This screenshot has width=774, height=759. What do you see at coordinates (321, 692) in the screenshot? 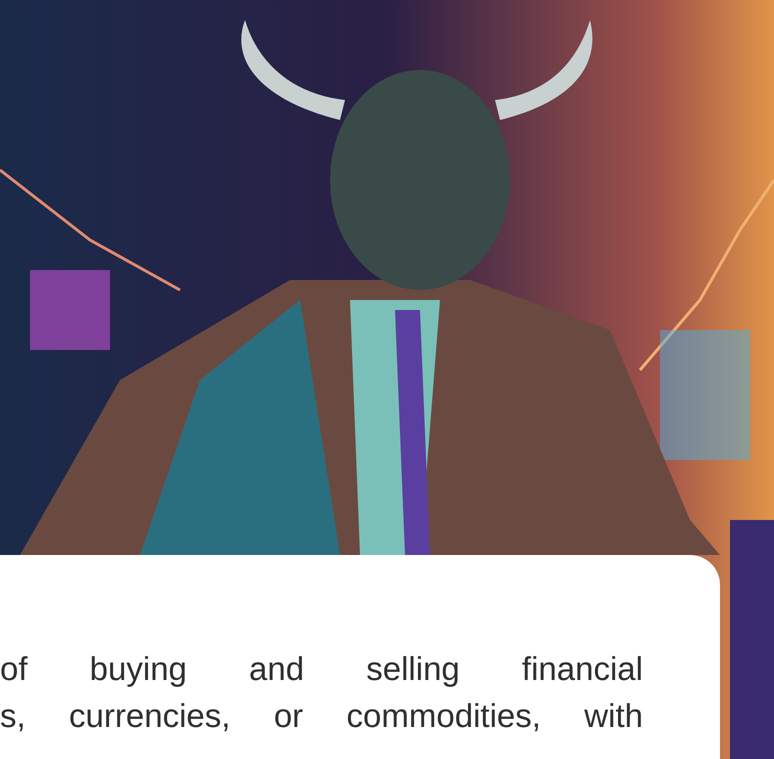
I see `paragraph-text: of buying and selling financial s, currencies, or commodities, with` at bounding box center [321, 692].